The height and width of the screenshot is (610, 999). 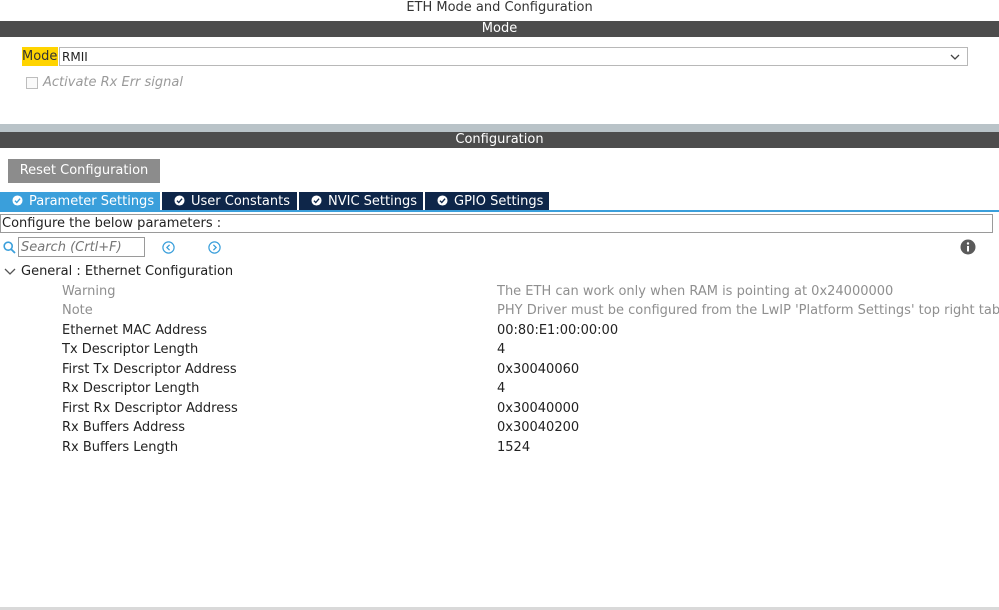 I want to click on tab-parameter-settings: Parameter Settings, so click(x=80, y=201).